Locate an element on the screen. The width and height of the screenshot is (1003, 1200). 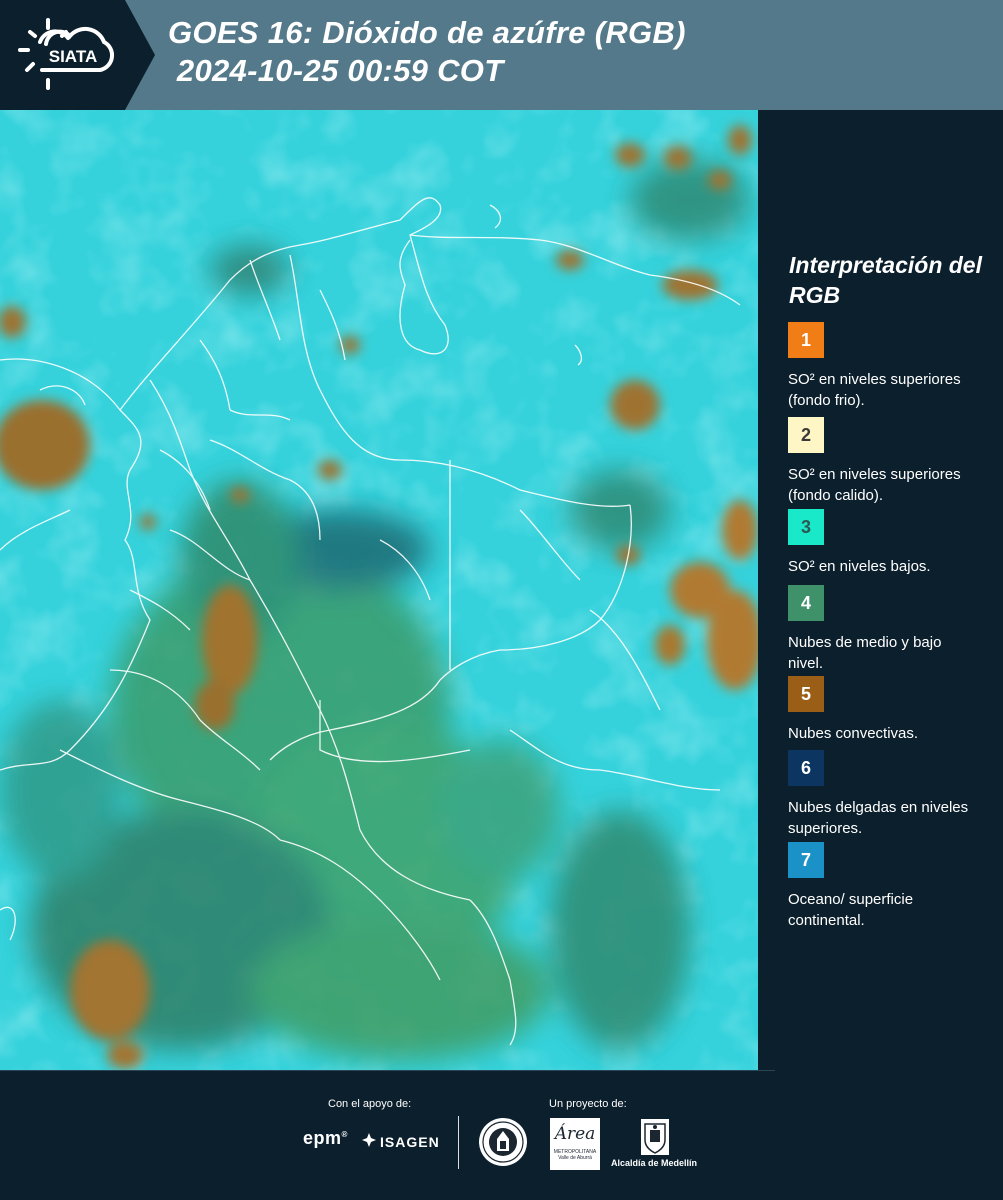
isagen-logo: ISAGEN is located at coordinates (401, 1141).